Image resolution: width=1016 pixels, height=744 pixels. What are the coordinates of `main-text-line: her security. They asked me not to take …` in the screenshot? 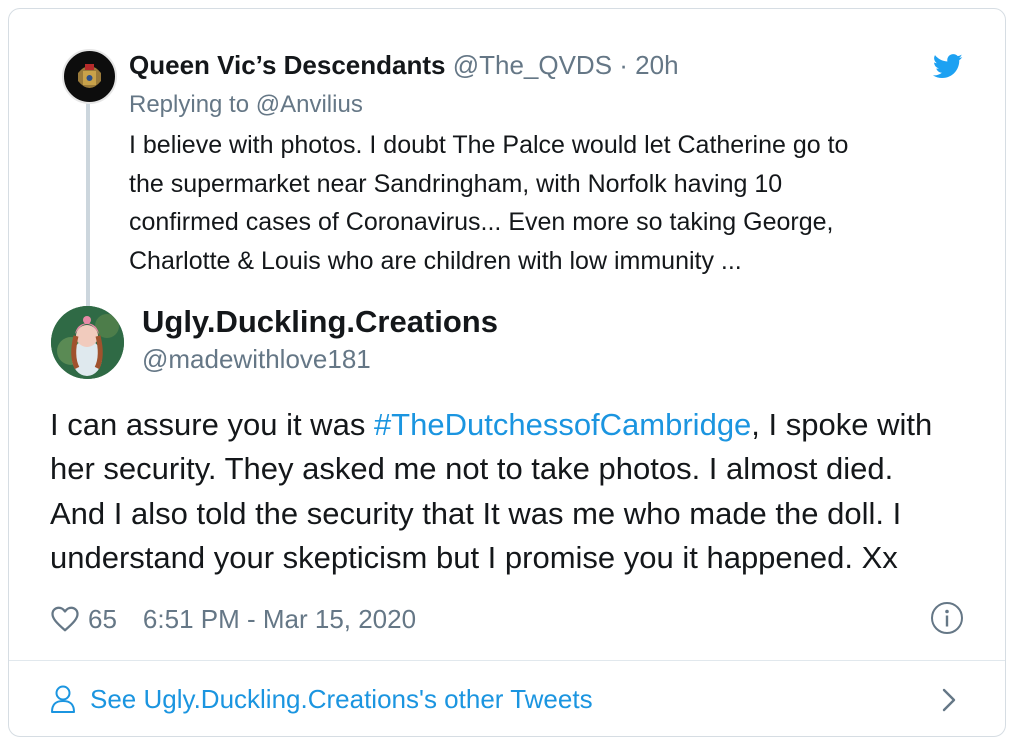 It's located at (472, 469).